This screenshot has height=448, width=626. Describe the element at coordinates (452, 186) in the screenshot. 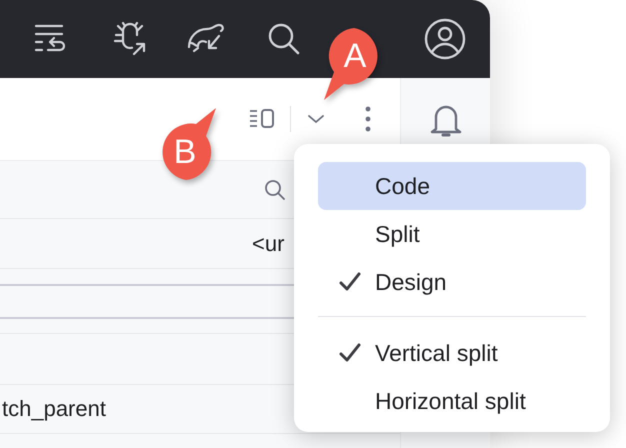

I see `menu-item: Code` at that location.